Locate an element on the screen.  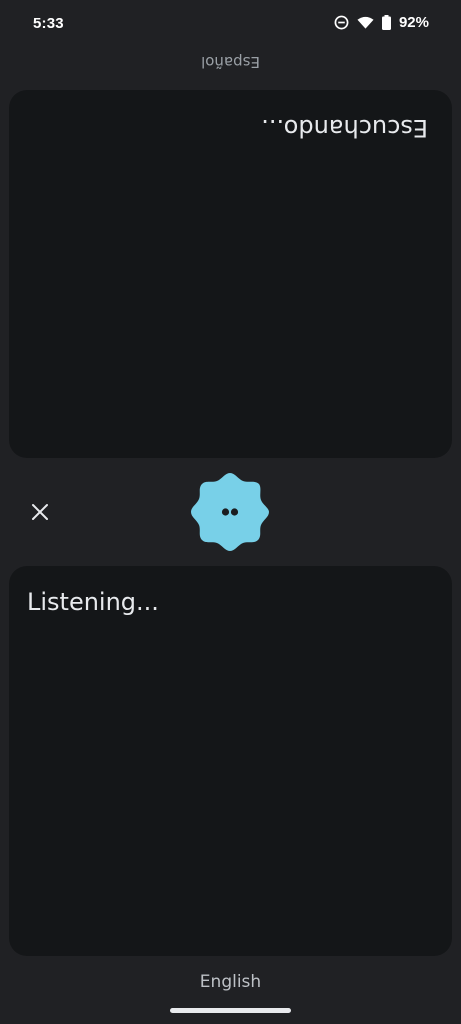
close-icon is located at coordinates (40, 512).